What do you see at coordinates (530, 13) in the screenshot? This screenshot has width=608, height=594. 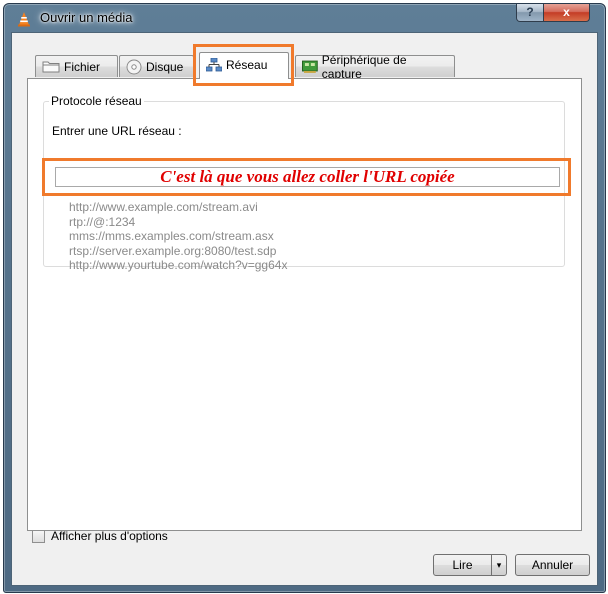 I see `help-button: ?` at bounding box center [530, 13].